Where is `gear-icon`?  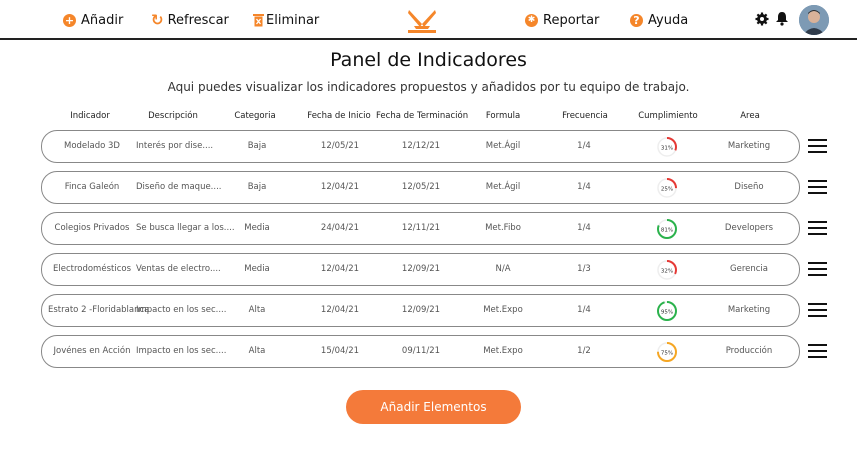 gear-icon is located at coordinates (762, 19).